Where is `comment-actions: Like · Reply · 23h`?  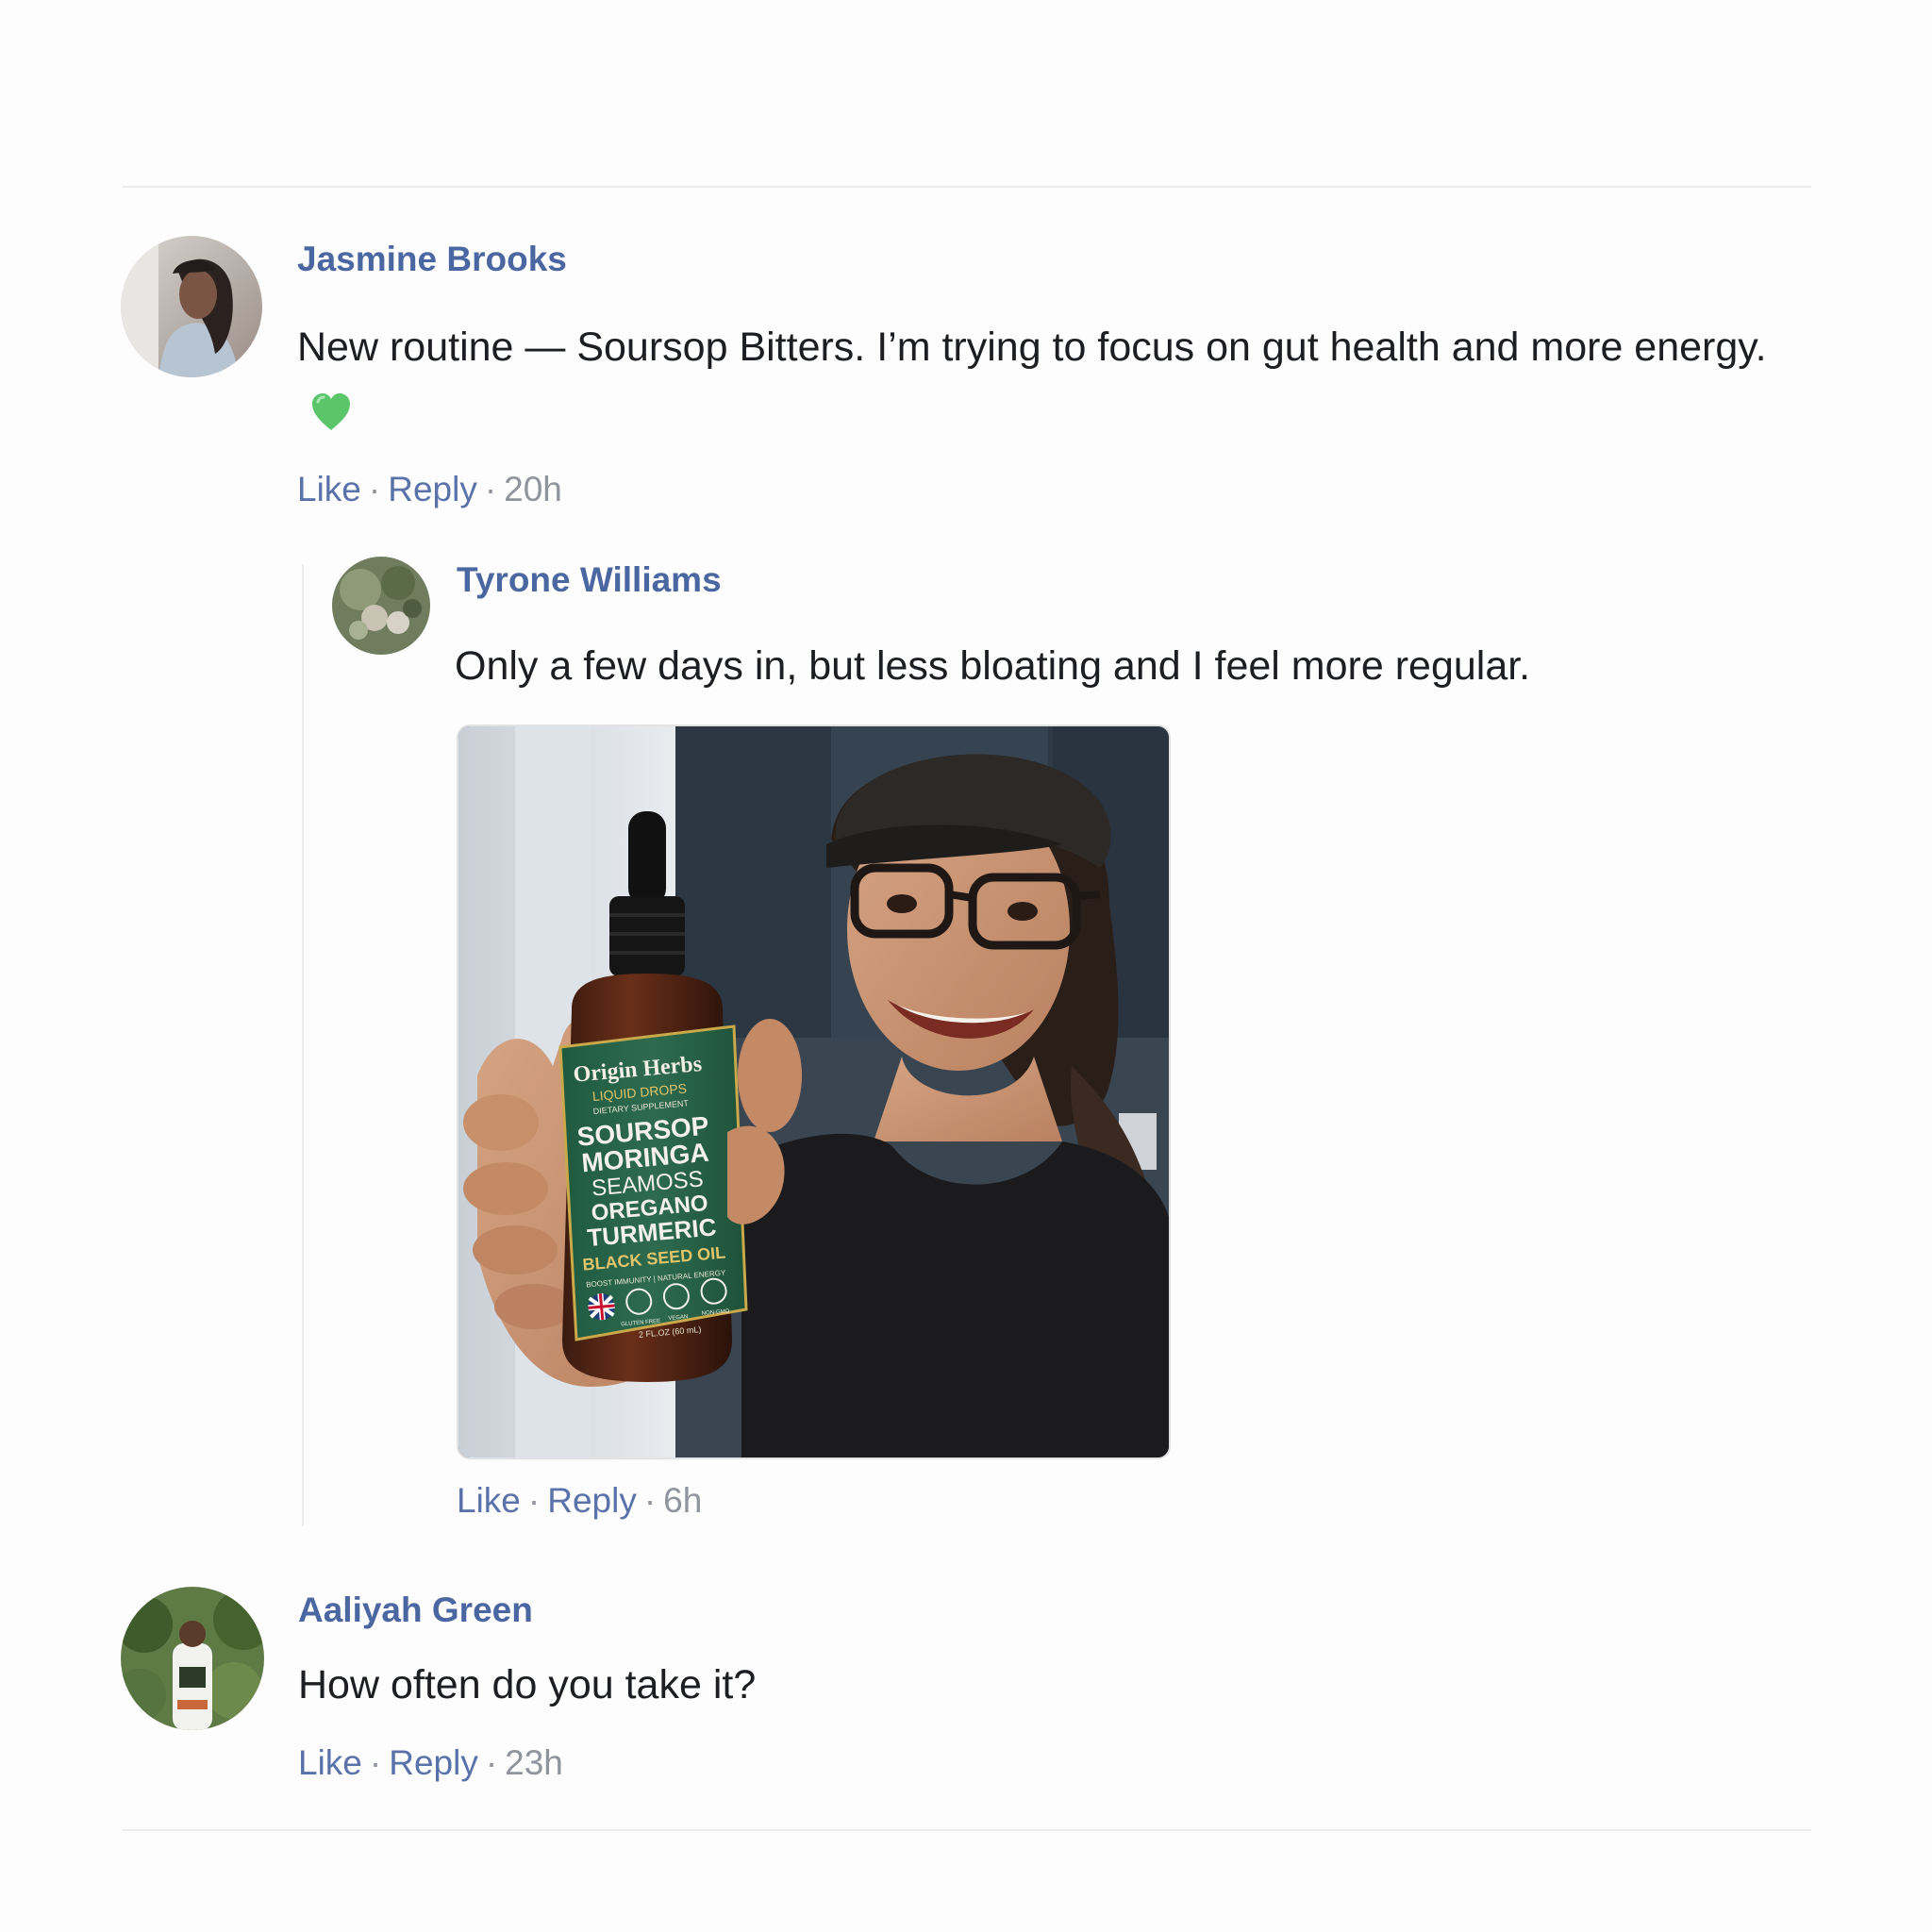
comment-actions: Like · Reply · 23h is located at coordinates (431, 1763).